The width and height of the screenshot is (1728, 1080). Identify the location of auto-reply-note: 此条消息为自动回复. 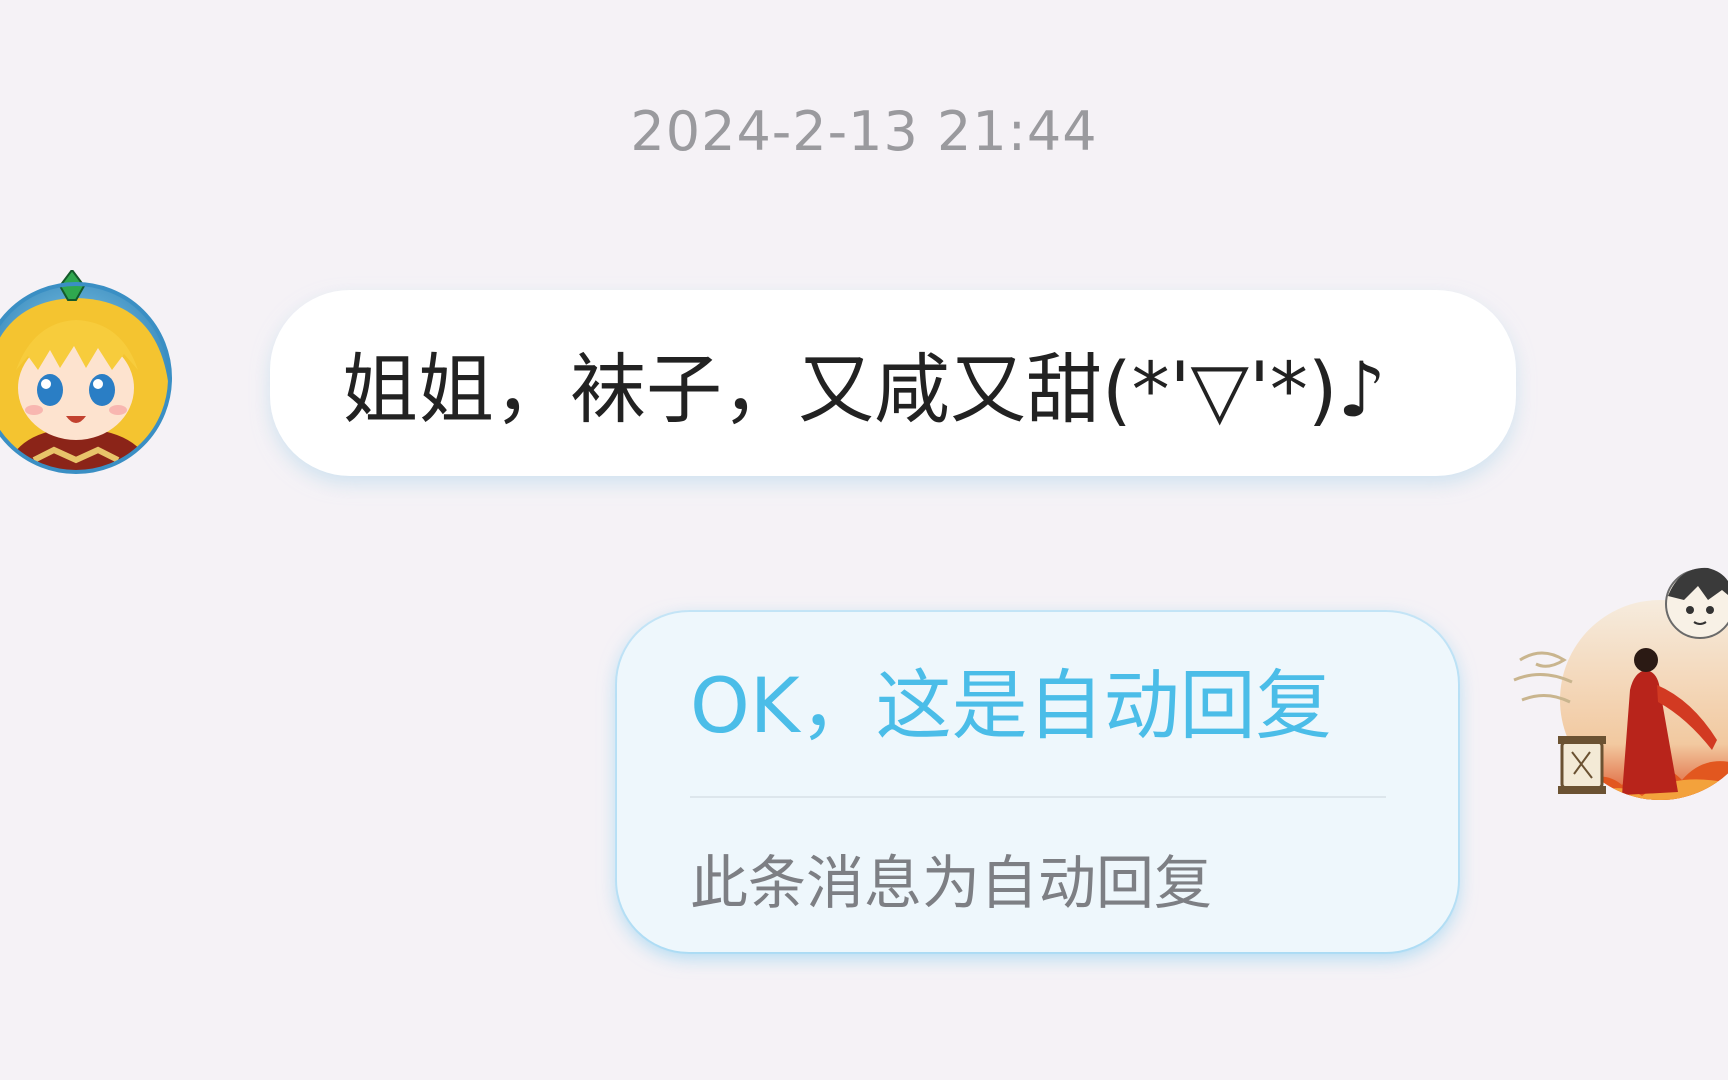
(951, 883).